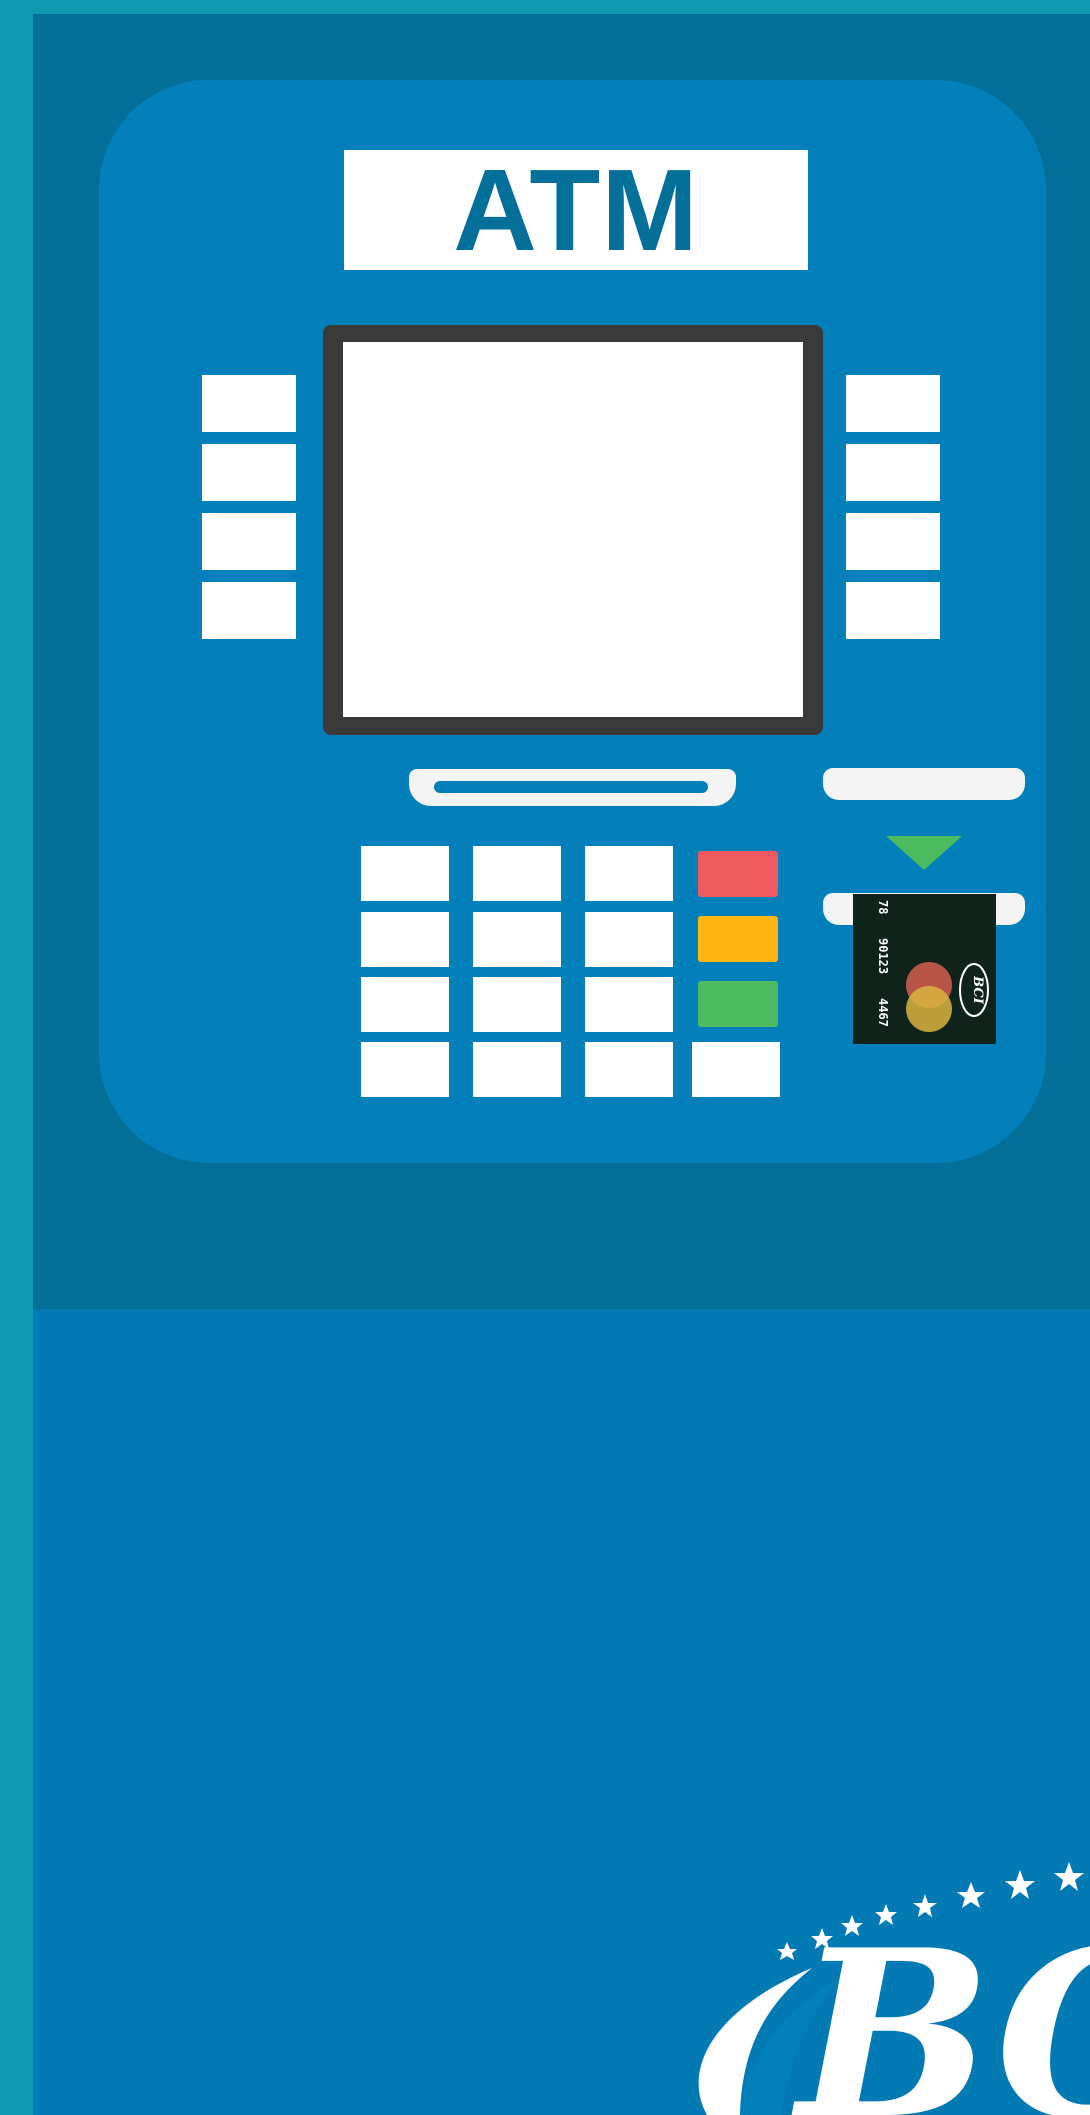  What do you see at coordinates (883, 907) in the screenshot?
I see `card-number-part: 78` at bounding box center [883, 907].